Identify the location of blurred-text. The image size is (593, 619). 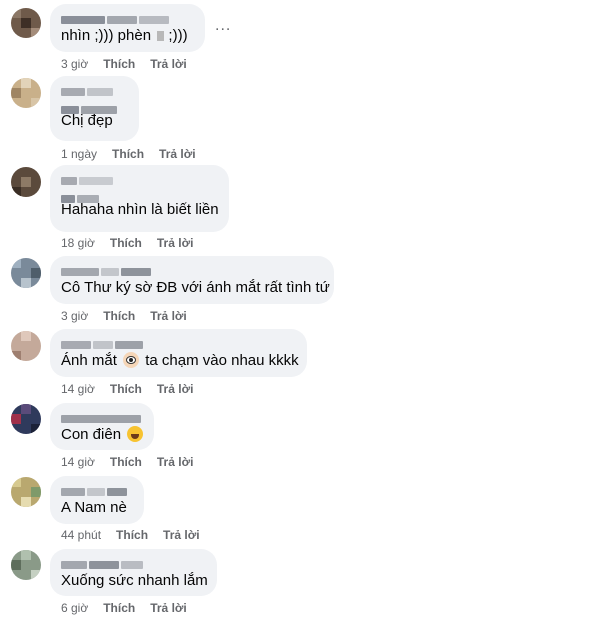
(161, 36).